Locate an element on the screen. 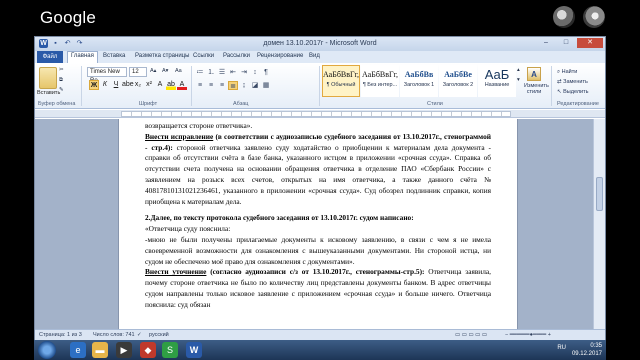 This screenshot has height=360, width=640. doc-paragraph: возвращается стороне ответчика». is located at coordinates (199, 125).